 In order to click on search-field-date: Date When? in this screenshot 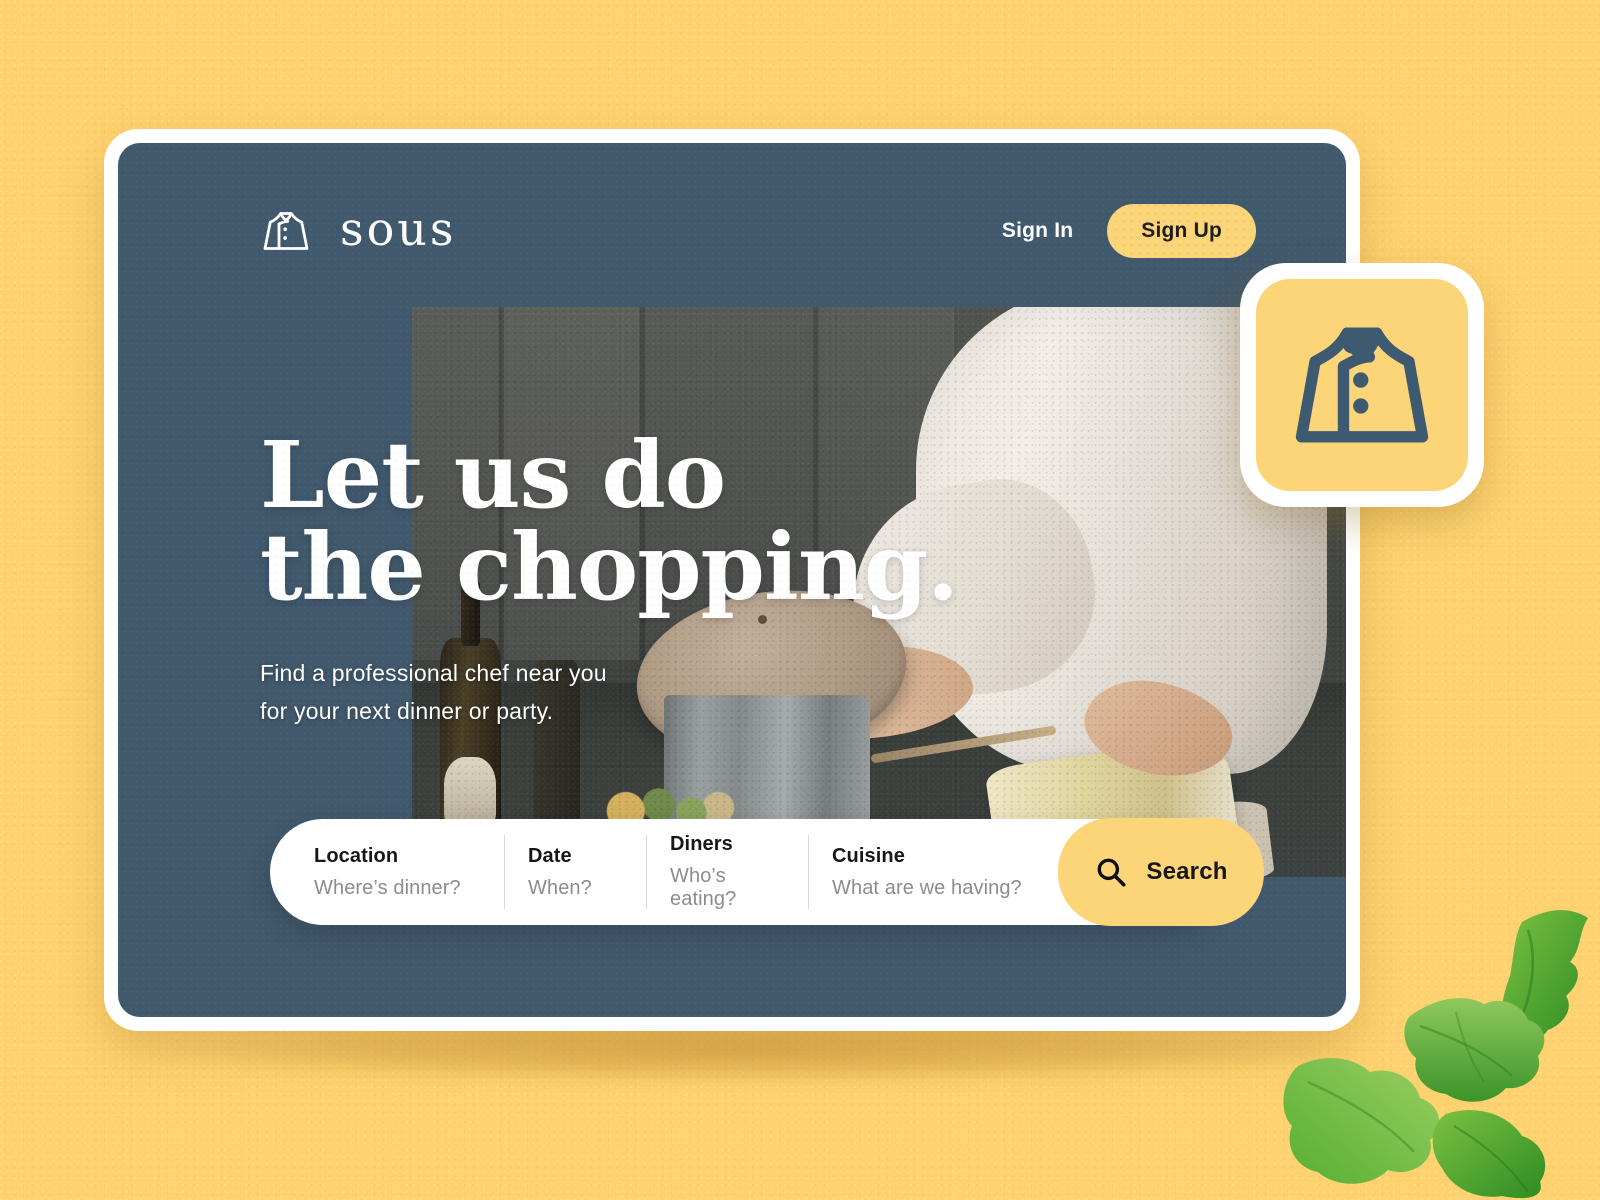, I will do `click(575, 872)`.